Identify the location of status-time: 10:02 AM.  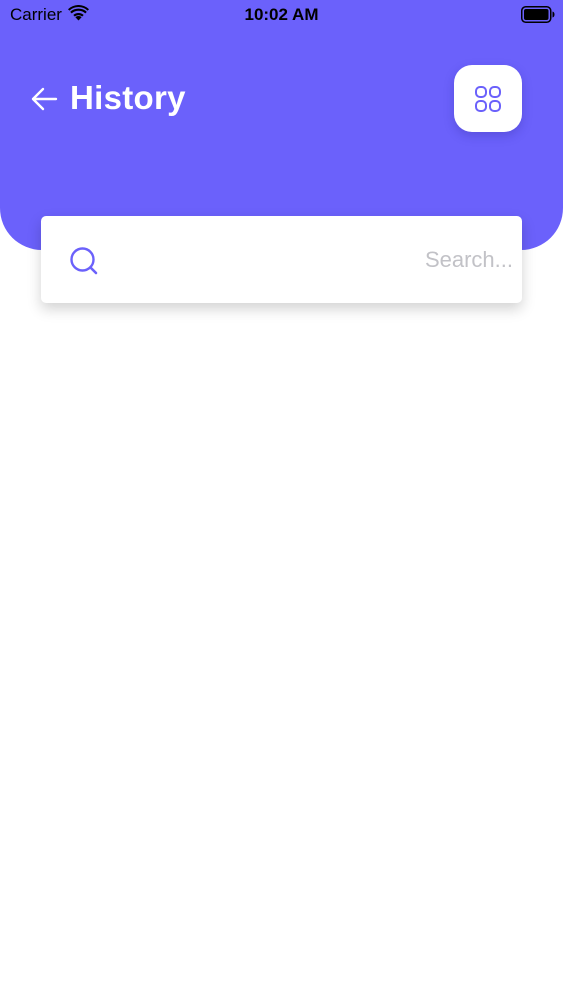
(281, 14).